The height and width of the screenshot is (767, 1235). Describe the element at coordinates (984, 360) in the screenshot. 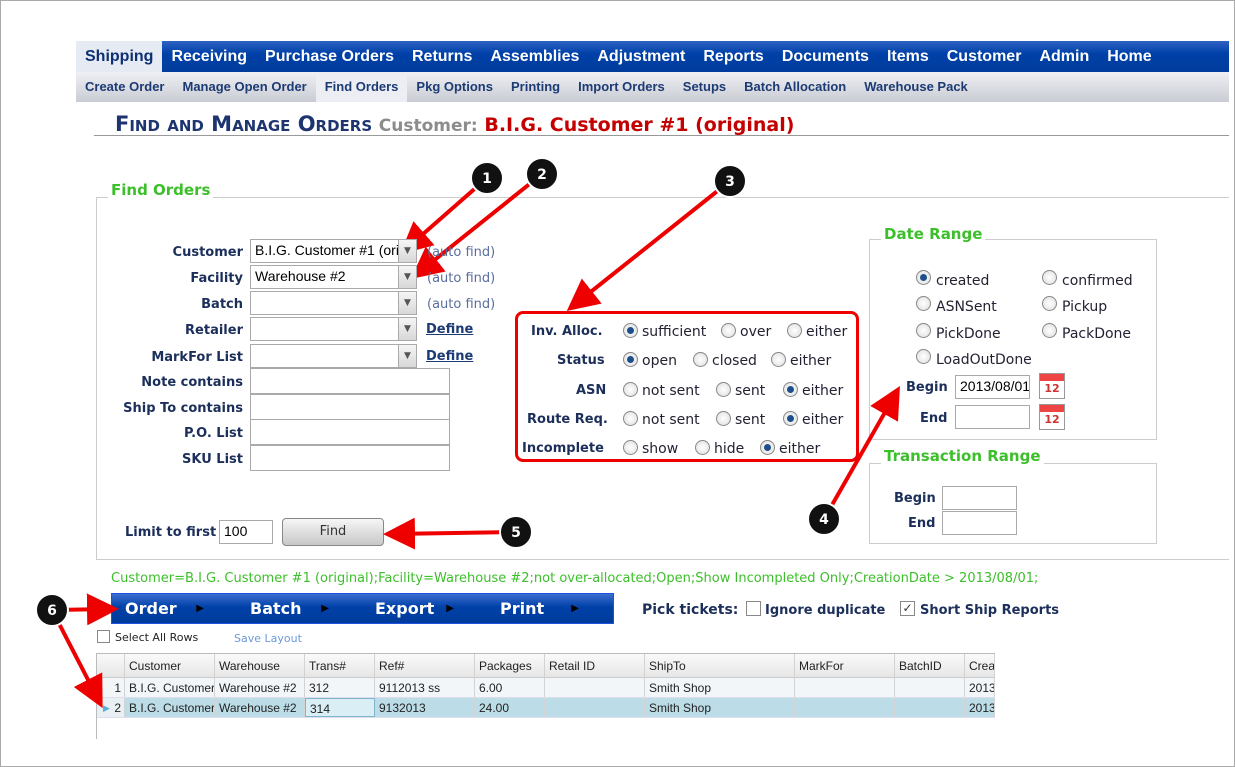

I see `radio-label: LoadOutDone` at that location.